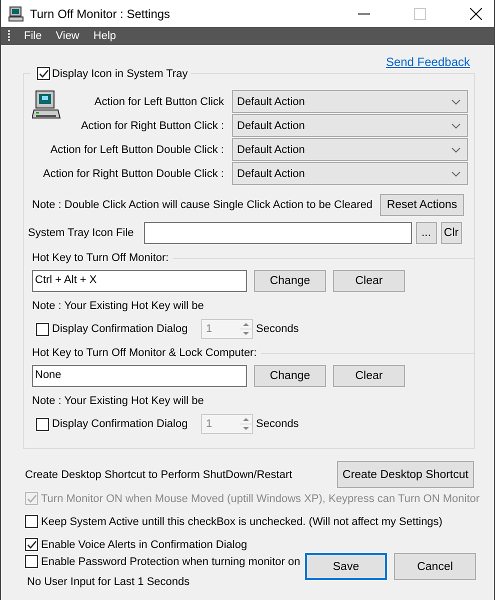  Describe the element at coordinates (120, 74) in the screenshot. I see `checkbox-label: Display Icon in System Tray` at that location.